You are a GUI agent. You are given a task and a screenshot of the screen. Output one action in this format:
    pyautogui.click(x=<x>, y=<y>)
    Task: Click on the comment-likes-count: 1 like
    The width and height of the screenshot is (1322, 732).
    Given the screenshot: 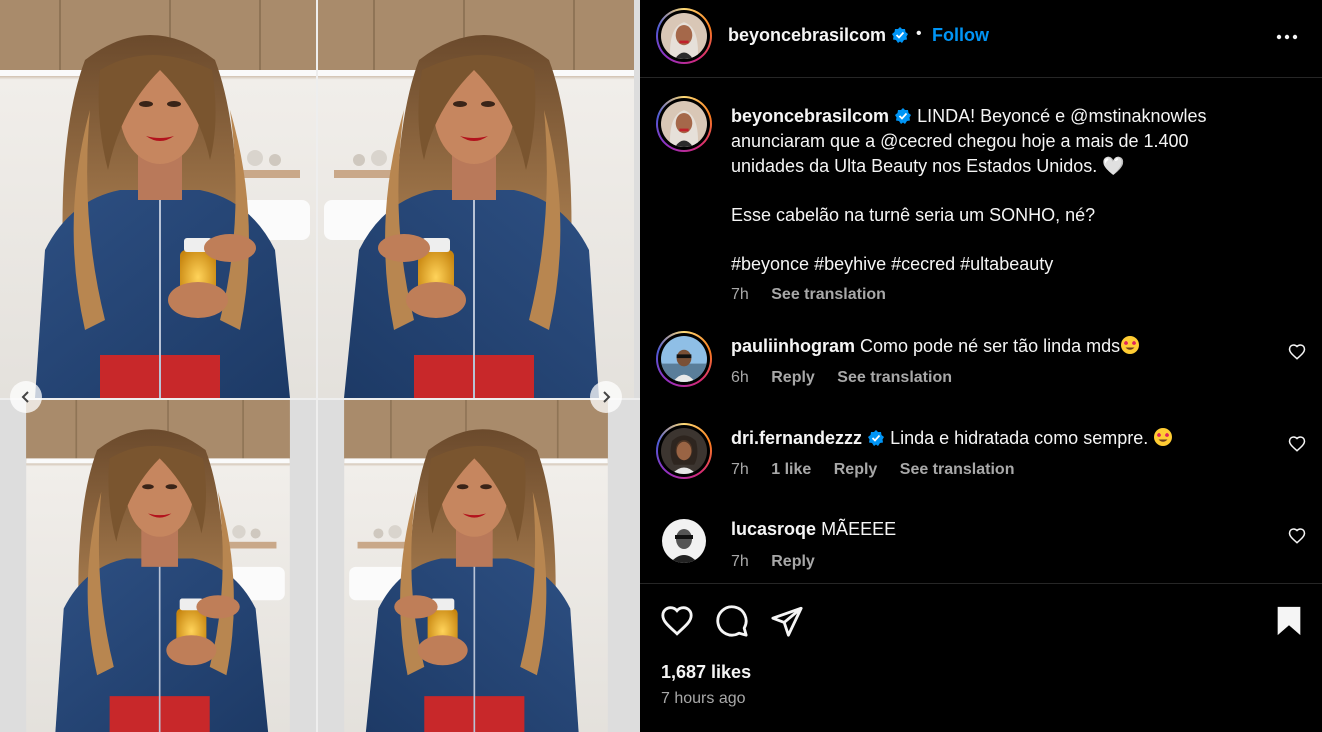 What is the action you would take?
    pyautogui.click(x=791, y=469)
    